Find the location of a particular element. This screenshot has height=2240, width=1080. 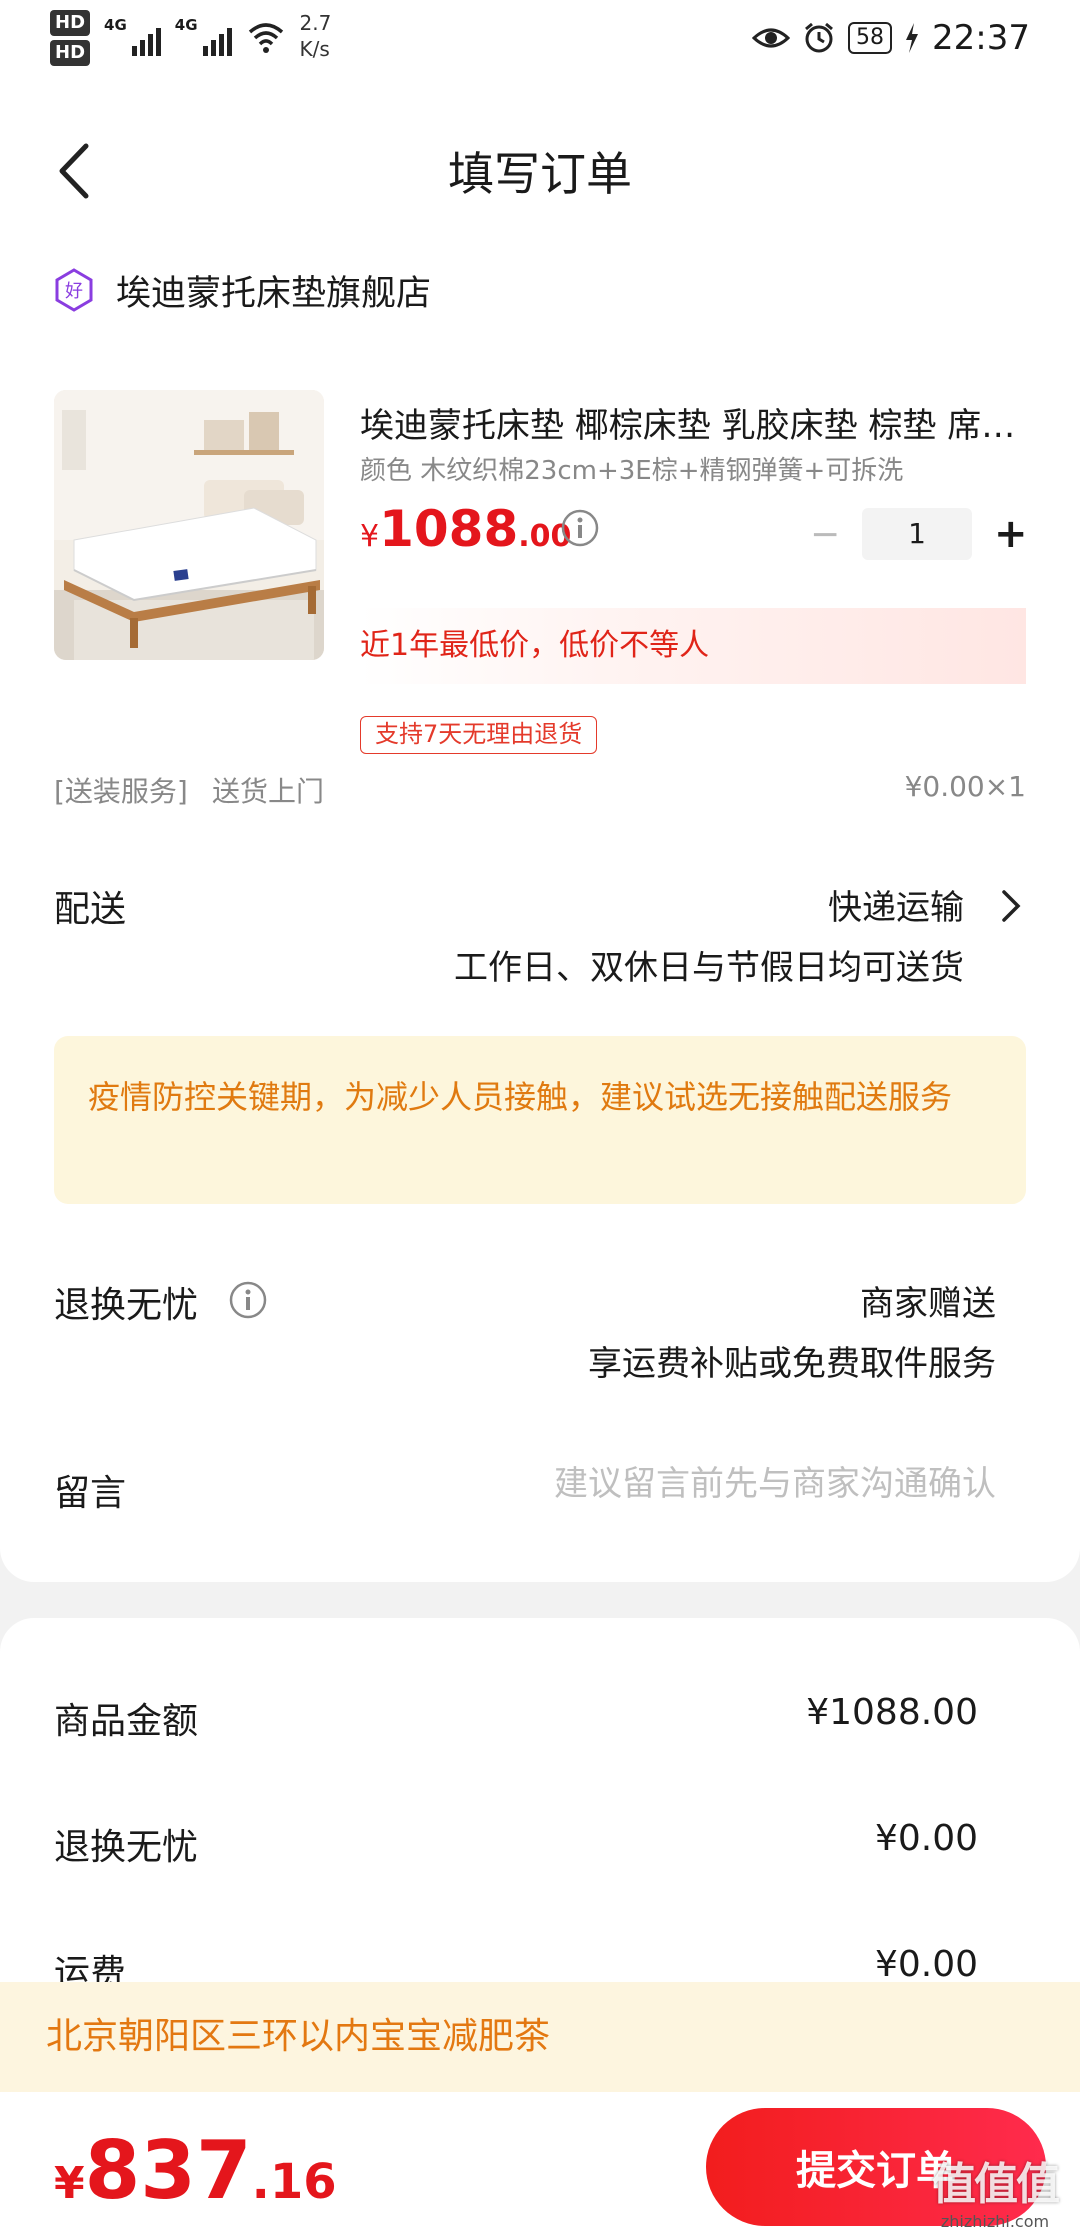

summary-label: 退换无忧 is located at coordinates (126, 1847).